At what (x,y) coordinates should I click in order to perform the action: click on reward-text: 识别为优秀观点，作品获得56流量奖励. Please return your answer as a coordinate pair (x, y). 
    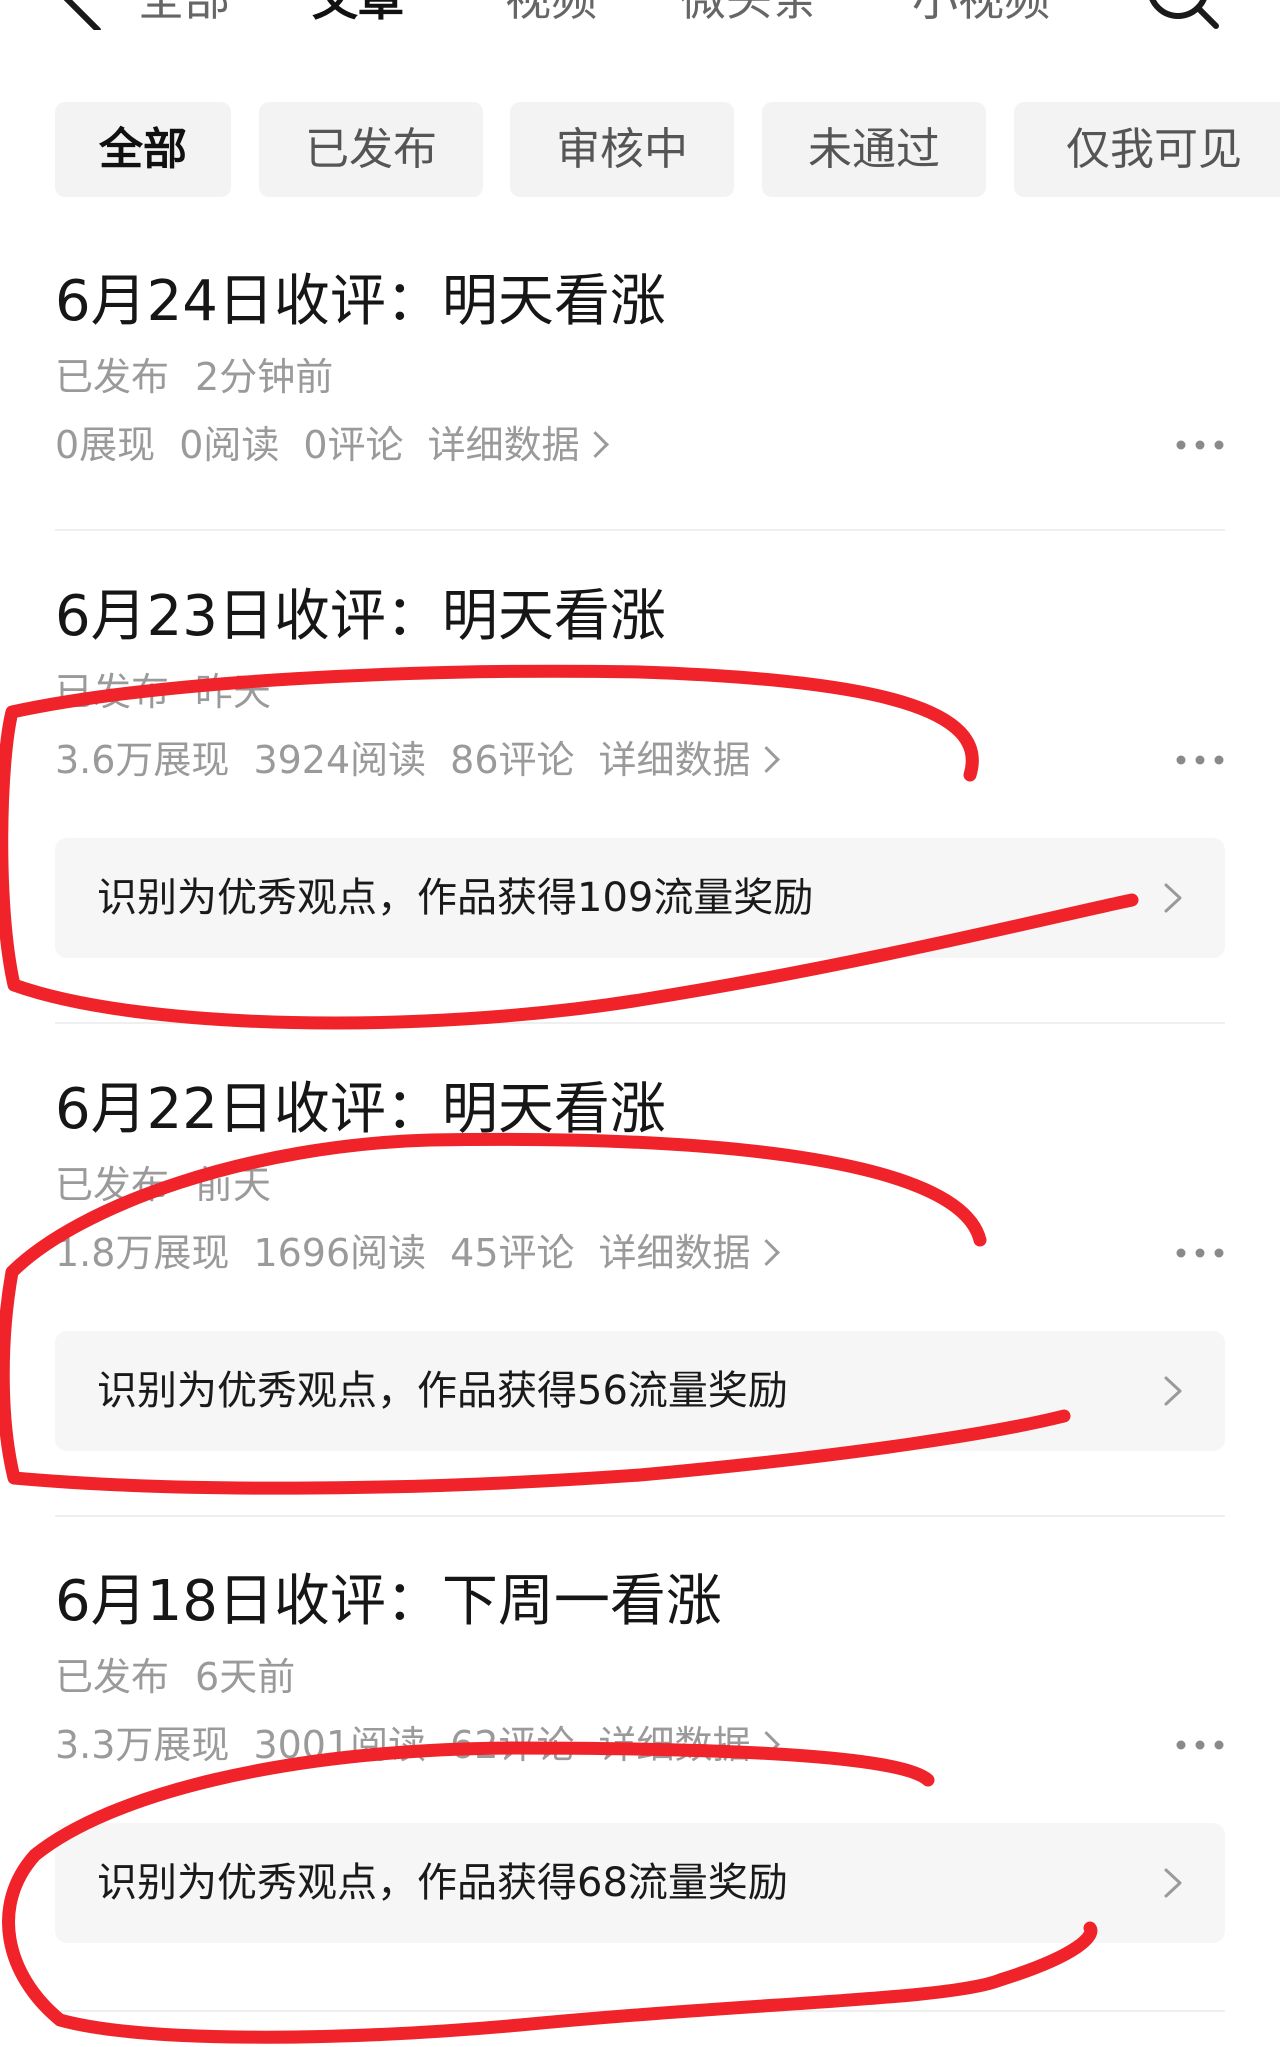
    Looking at the image, I should click on (442, 1391).